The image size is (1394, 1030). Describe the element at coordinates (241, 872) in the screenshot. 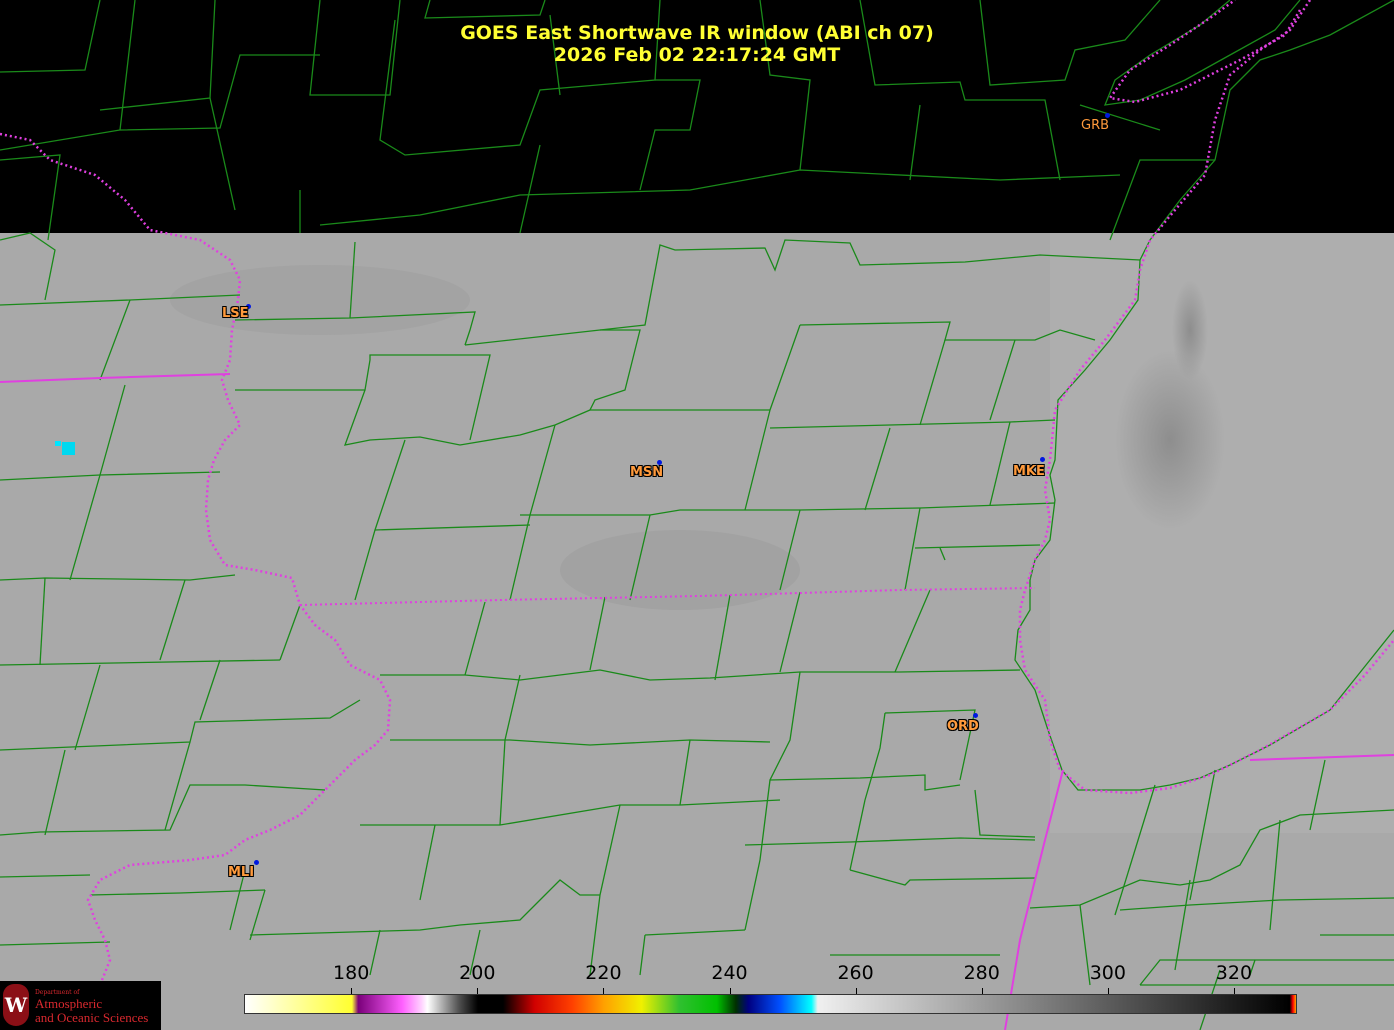

I see `city-label-mli: MLI` at that location.